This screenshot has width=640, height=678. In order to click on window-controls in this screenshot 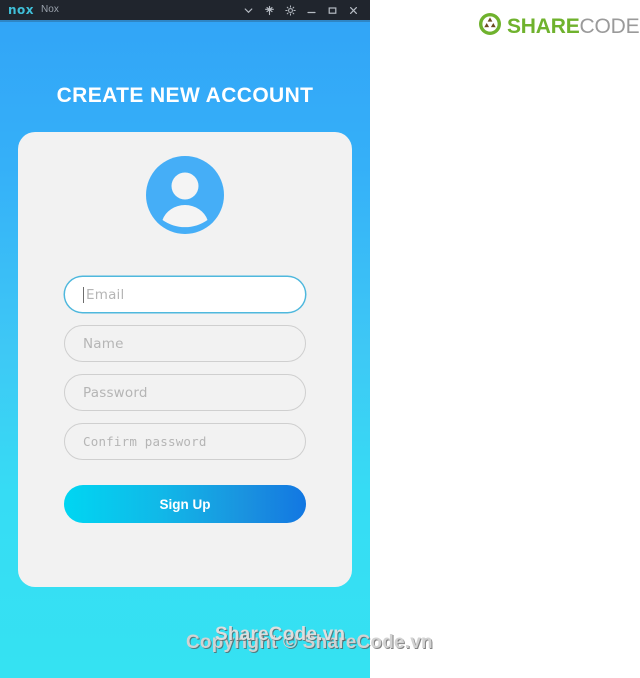, I will do `click(301, 10)`.